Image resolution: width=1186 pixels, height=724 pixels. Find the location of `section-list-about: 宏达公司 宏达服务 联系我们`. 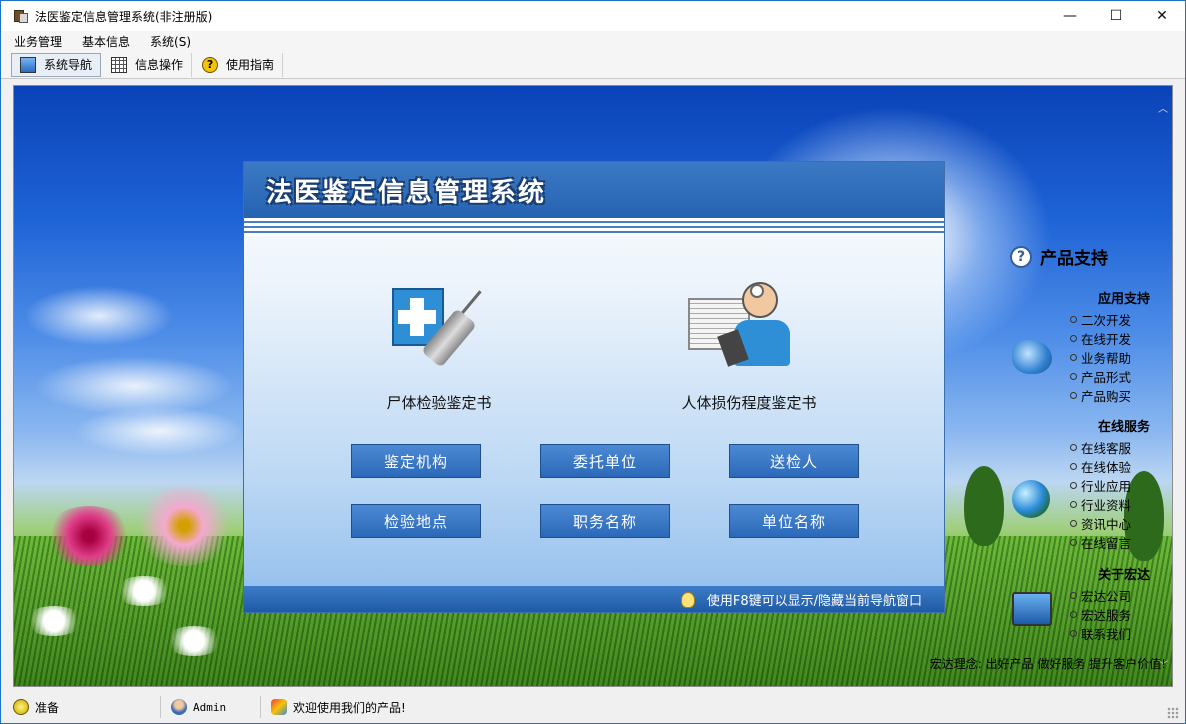

section-list-about: 宏达公司 宏达服务 联系我们 is located at coordinates (1100, 614).